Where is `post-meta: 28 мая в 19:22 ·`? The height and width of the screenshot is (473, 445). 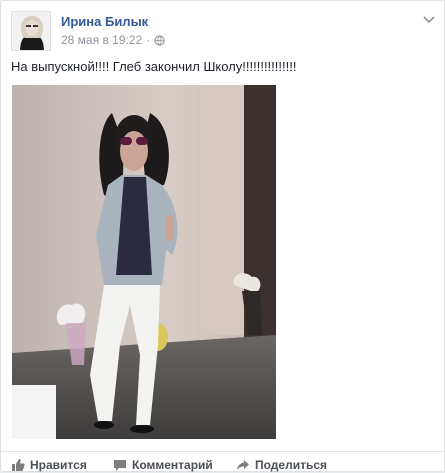 post-meta: 28 мая в 19:22 · is located at coordinates (113, 40).